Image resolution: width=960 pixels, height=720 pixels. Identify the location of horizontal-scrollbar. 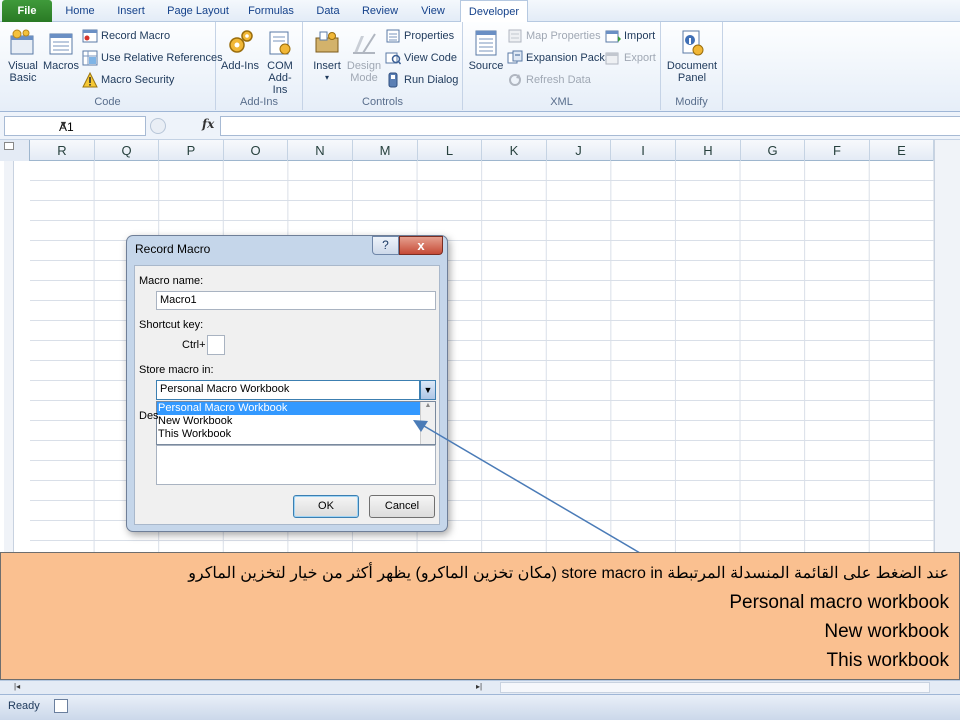
(715, 687).